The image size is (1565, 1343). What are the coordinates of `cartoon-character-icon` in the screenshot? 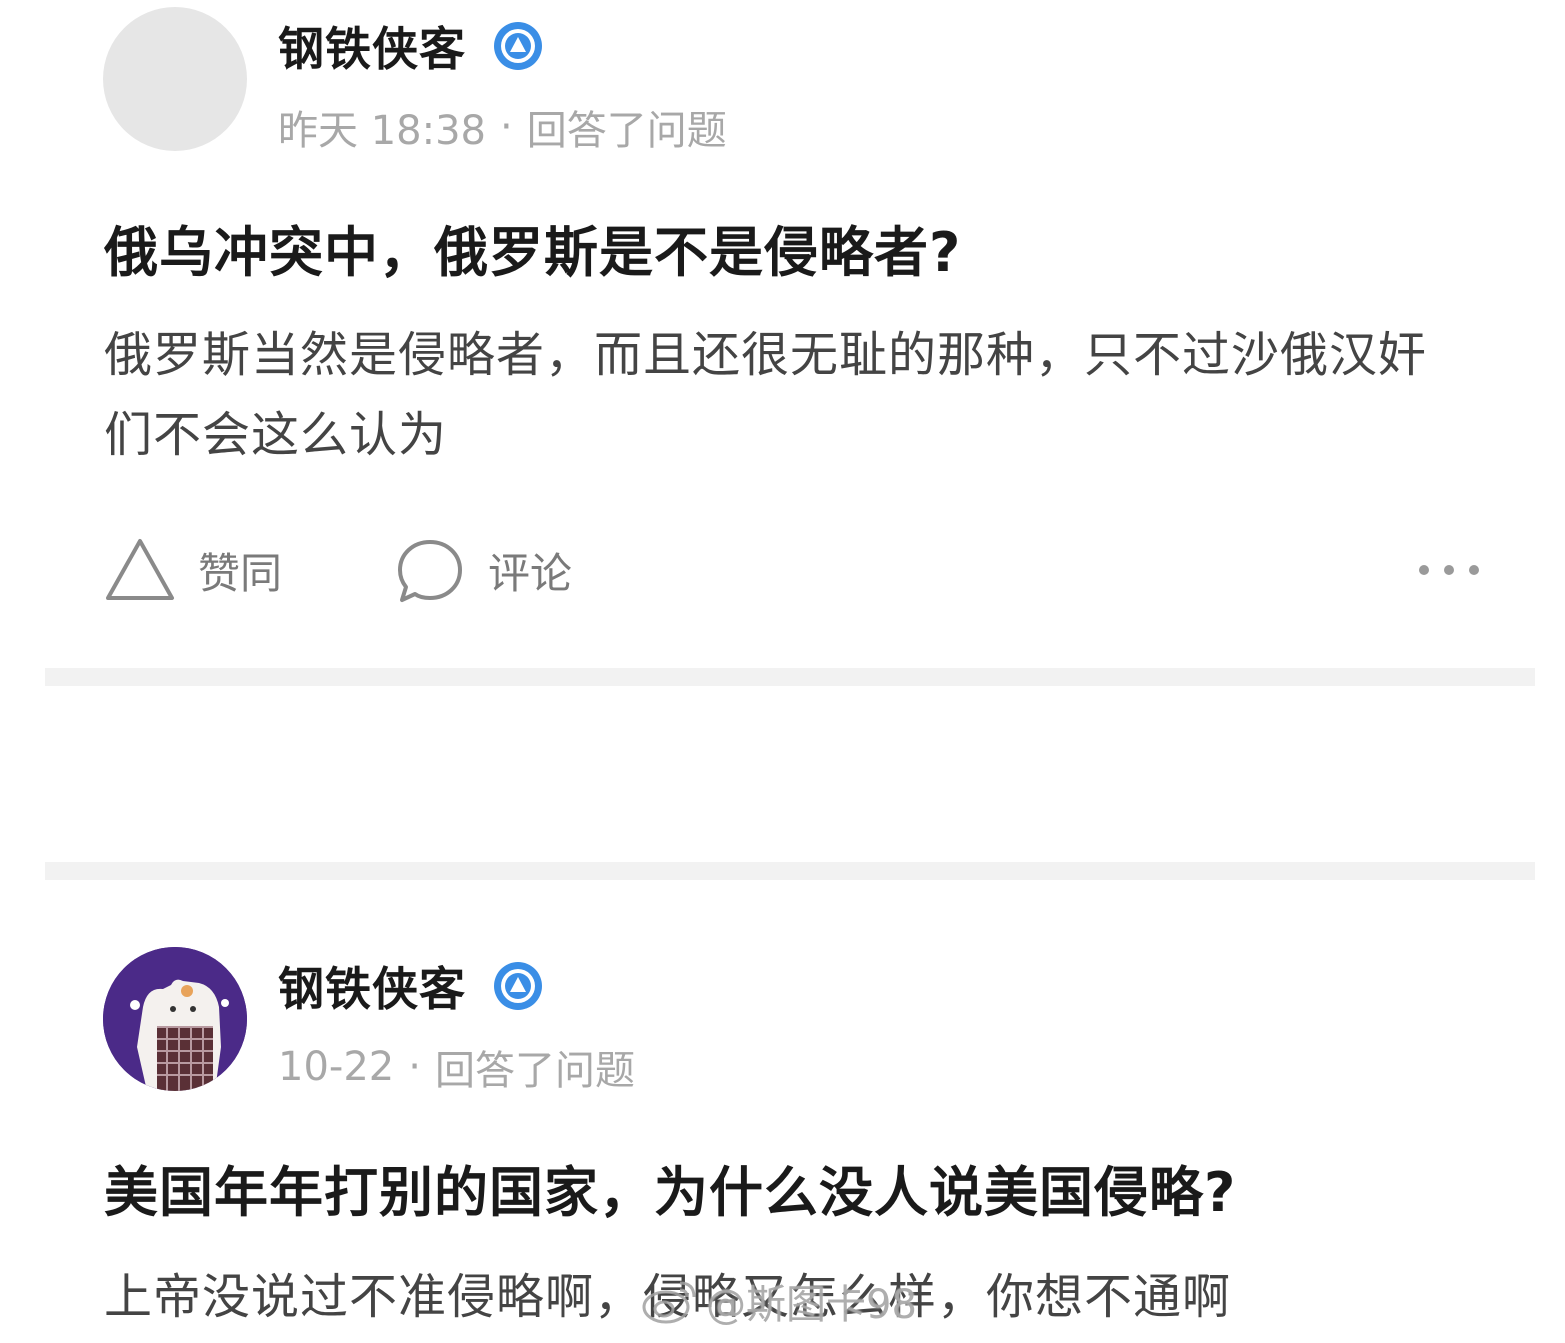 It's located at (175, 1019).